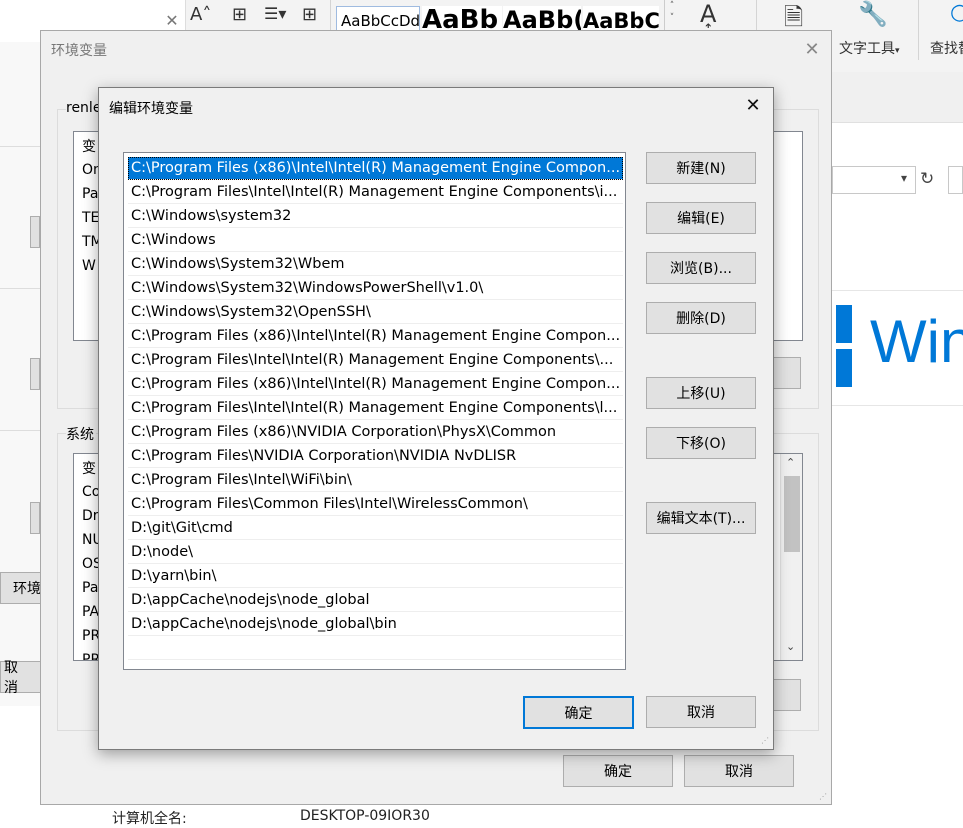  What do you see at coordinates (90, 516) in the screenshot?
I see `system-var-row: Dr` at bounding box center [90, 516].